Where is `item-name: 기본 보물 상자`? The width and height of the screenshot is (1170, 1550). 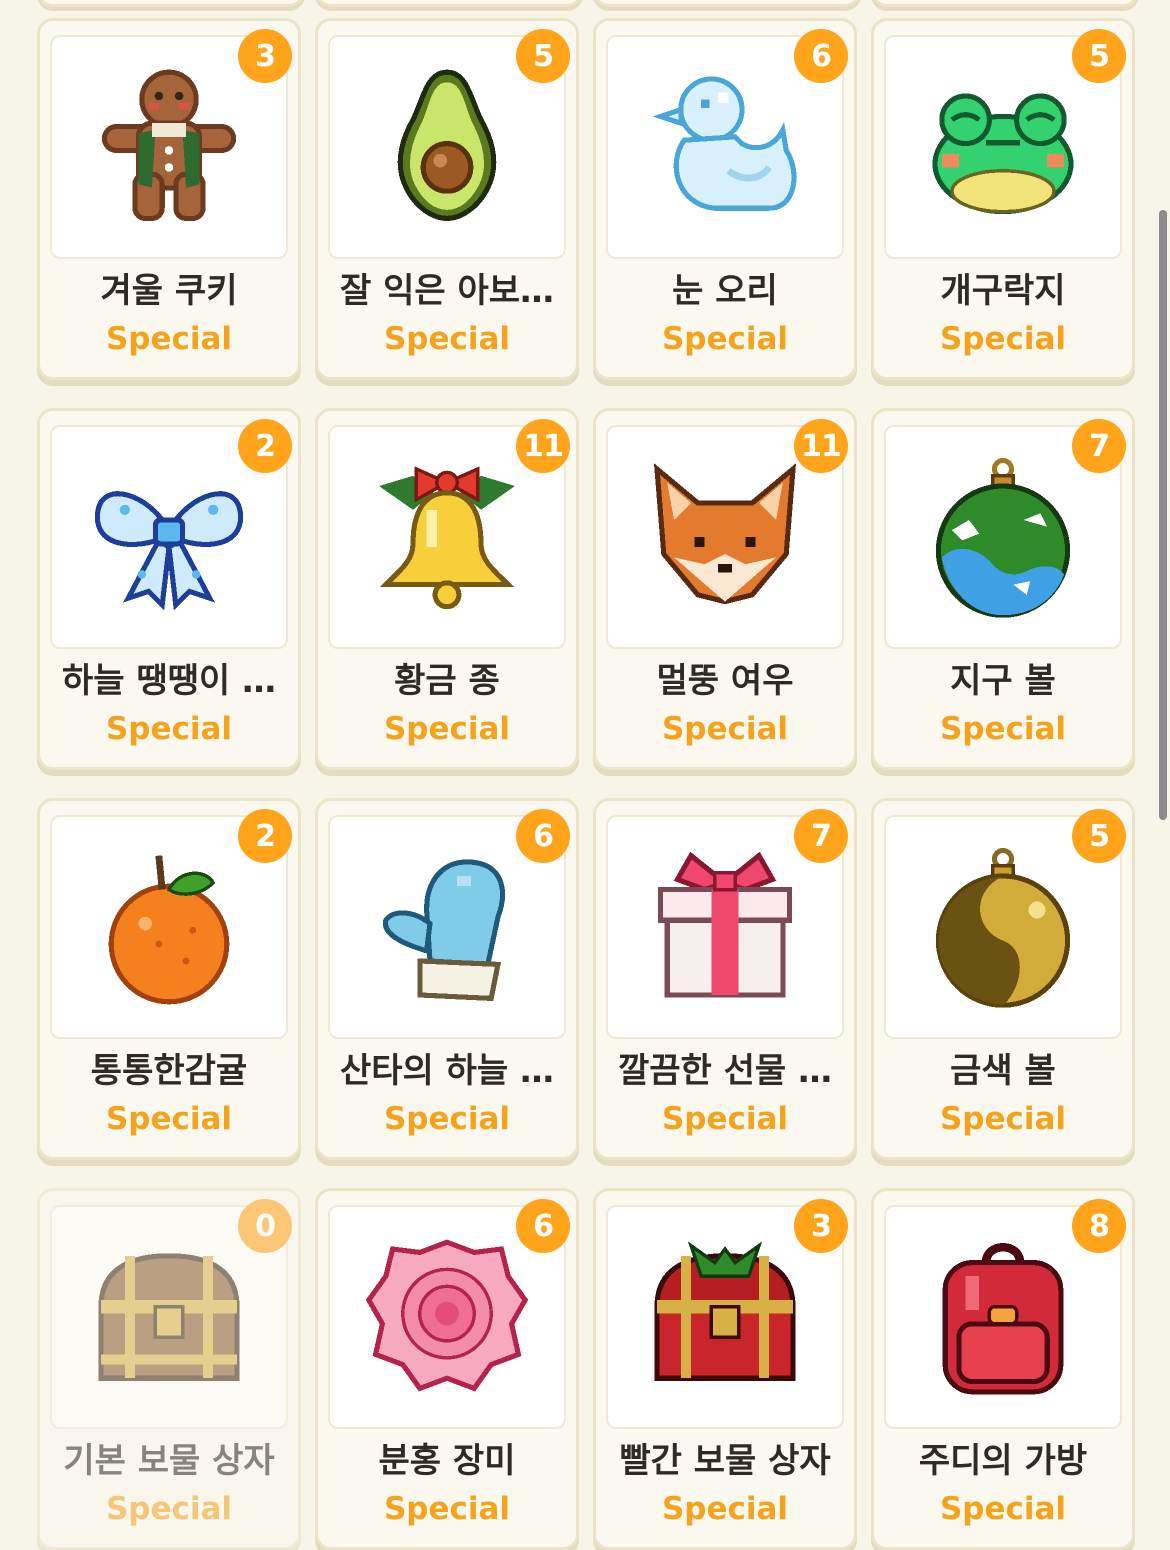
item-name: 기본 보물 상자 is located at coordinates (169, 1461).